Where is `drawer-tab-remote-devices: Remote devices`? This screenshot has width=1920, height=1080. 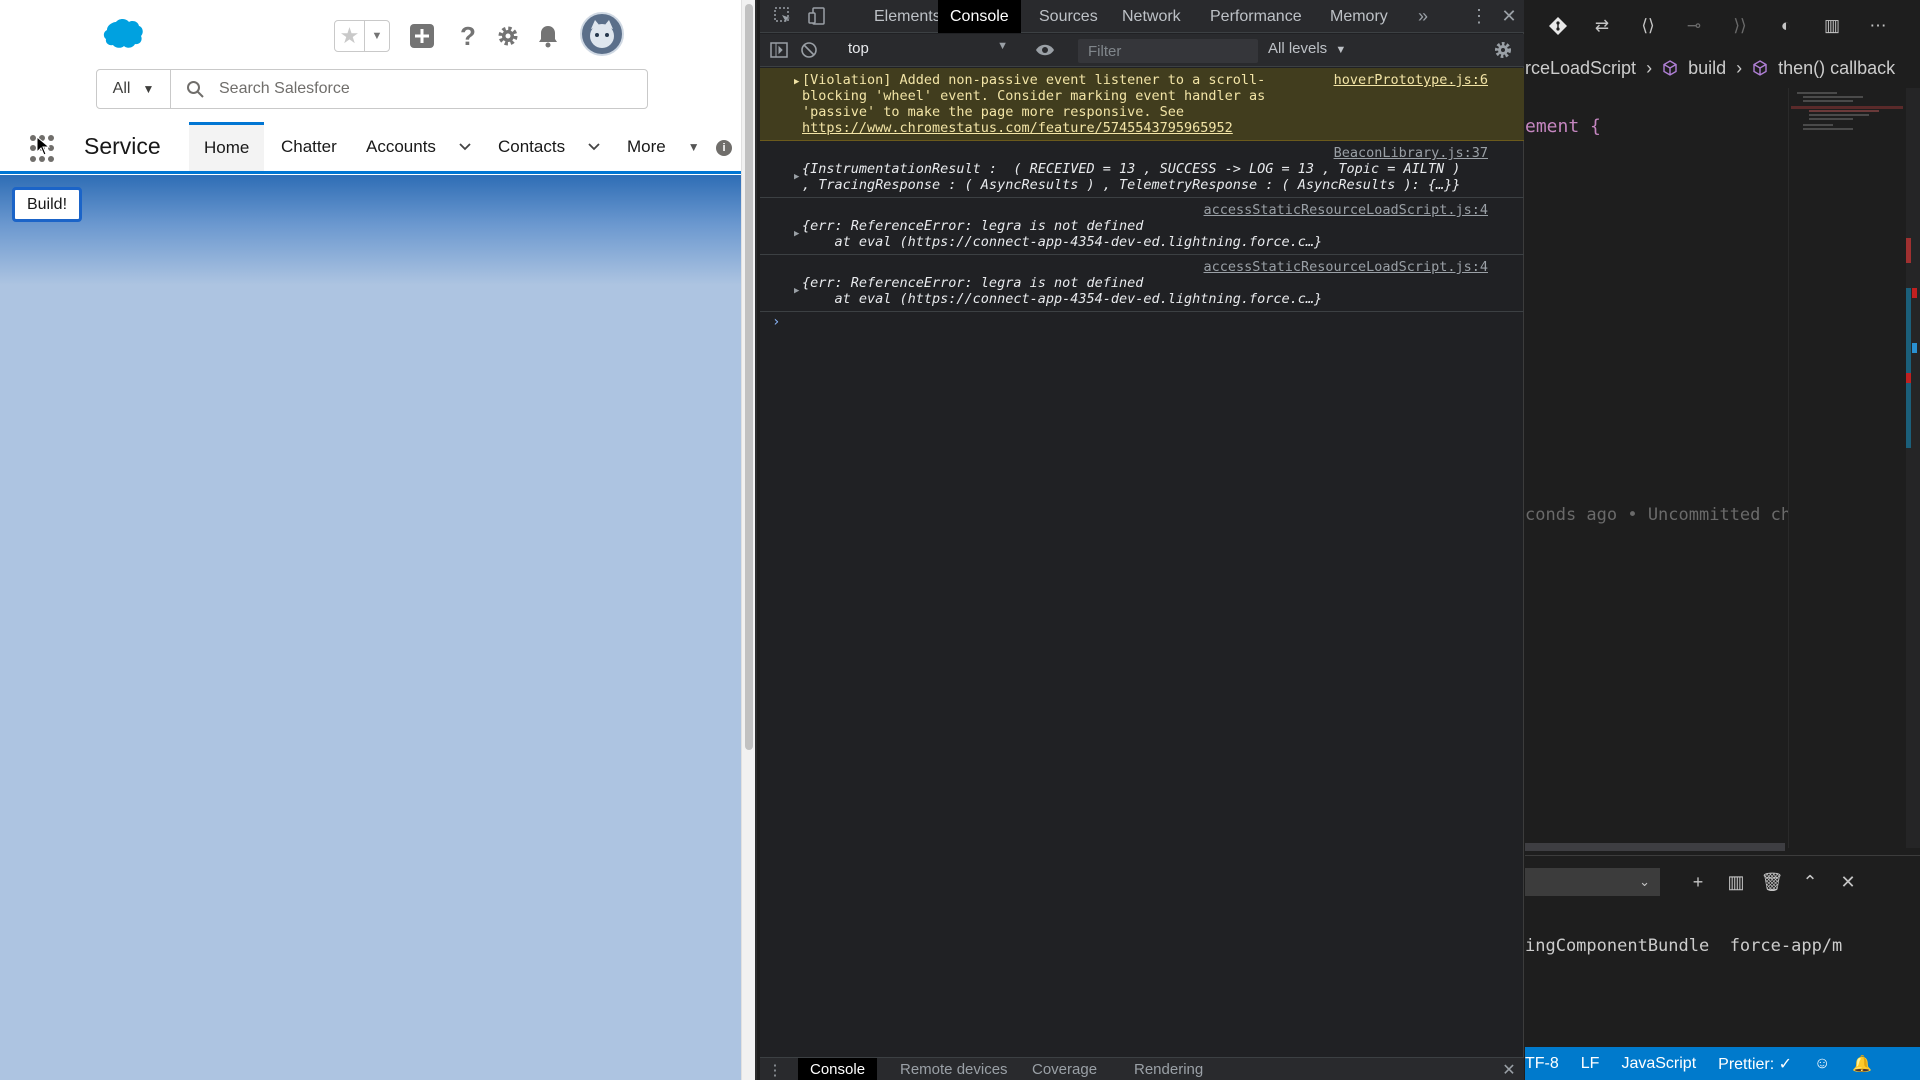 drawer-tab-remote-devices: Remote devices is located at coordinates (954, 1069).